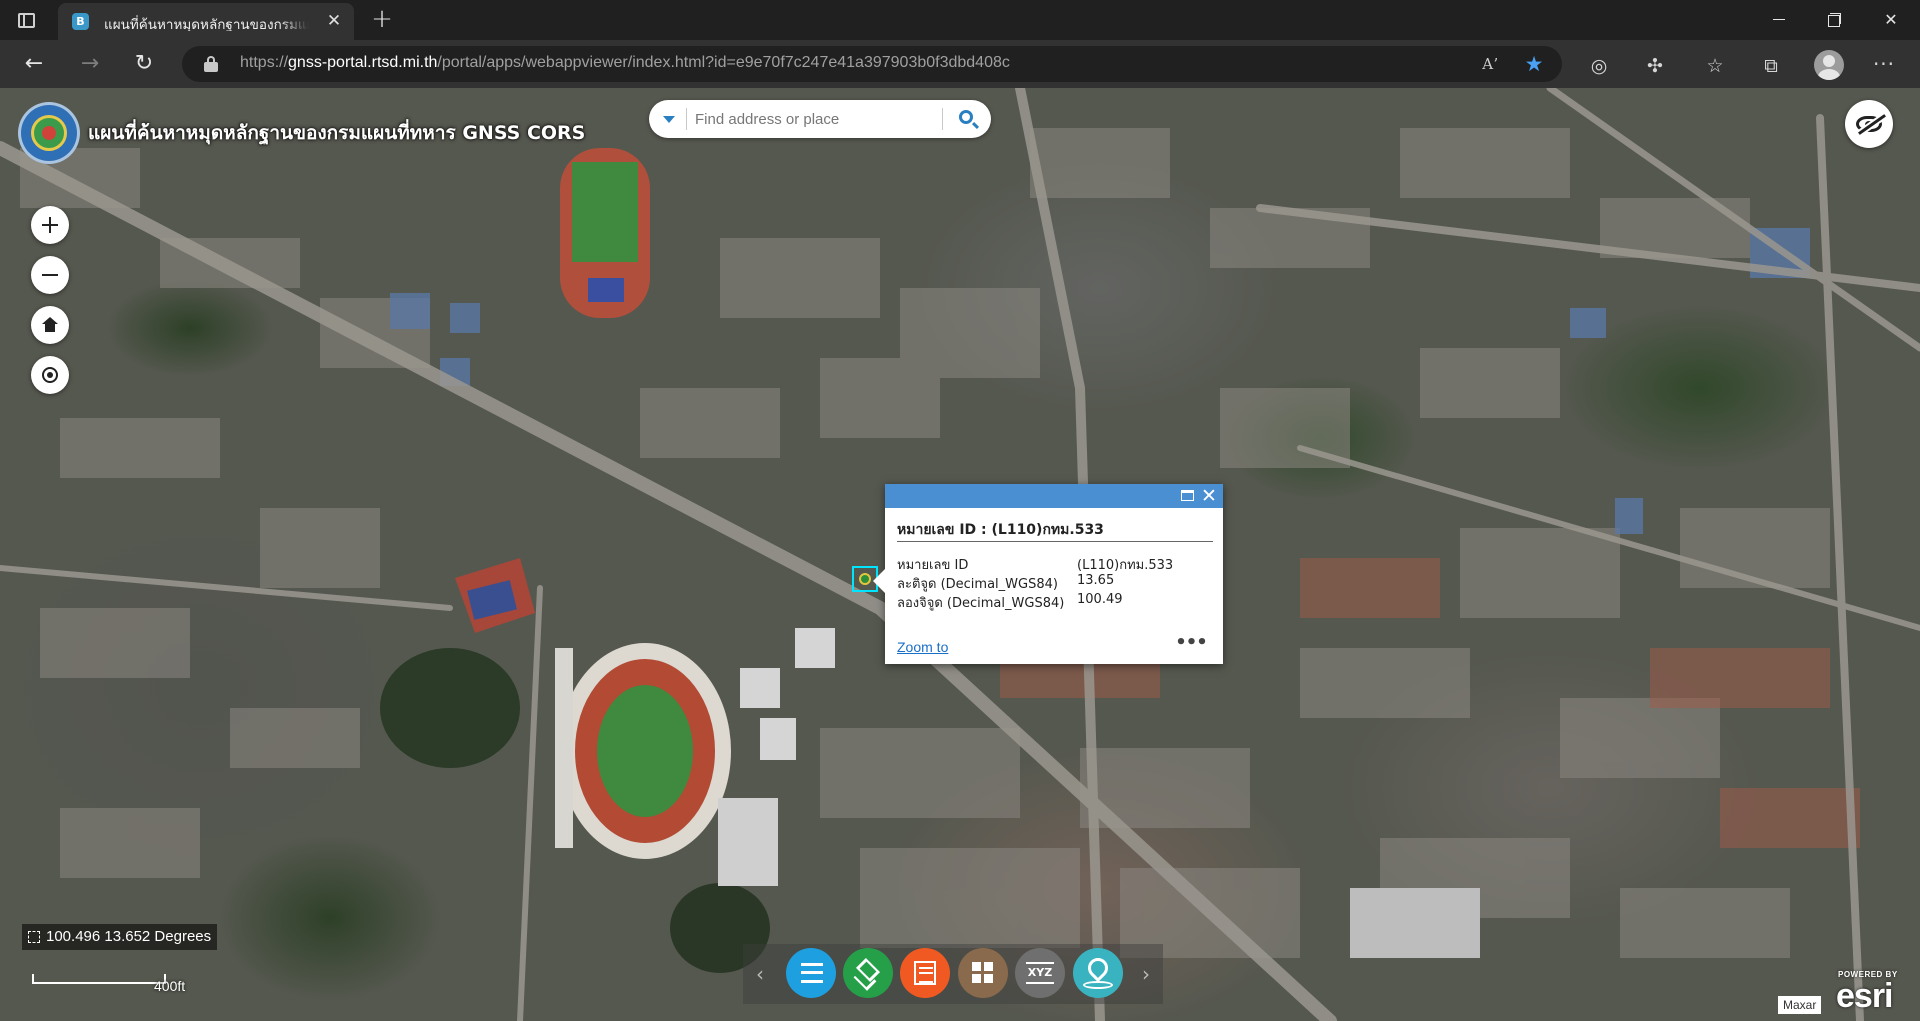 The image size is (1920, 1021). Describe the element at coordinates (1191, 644) in the screenshot. I see `popup-more-menu-icon: •••` at that location.